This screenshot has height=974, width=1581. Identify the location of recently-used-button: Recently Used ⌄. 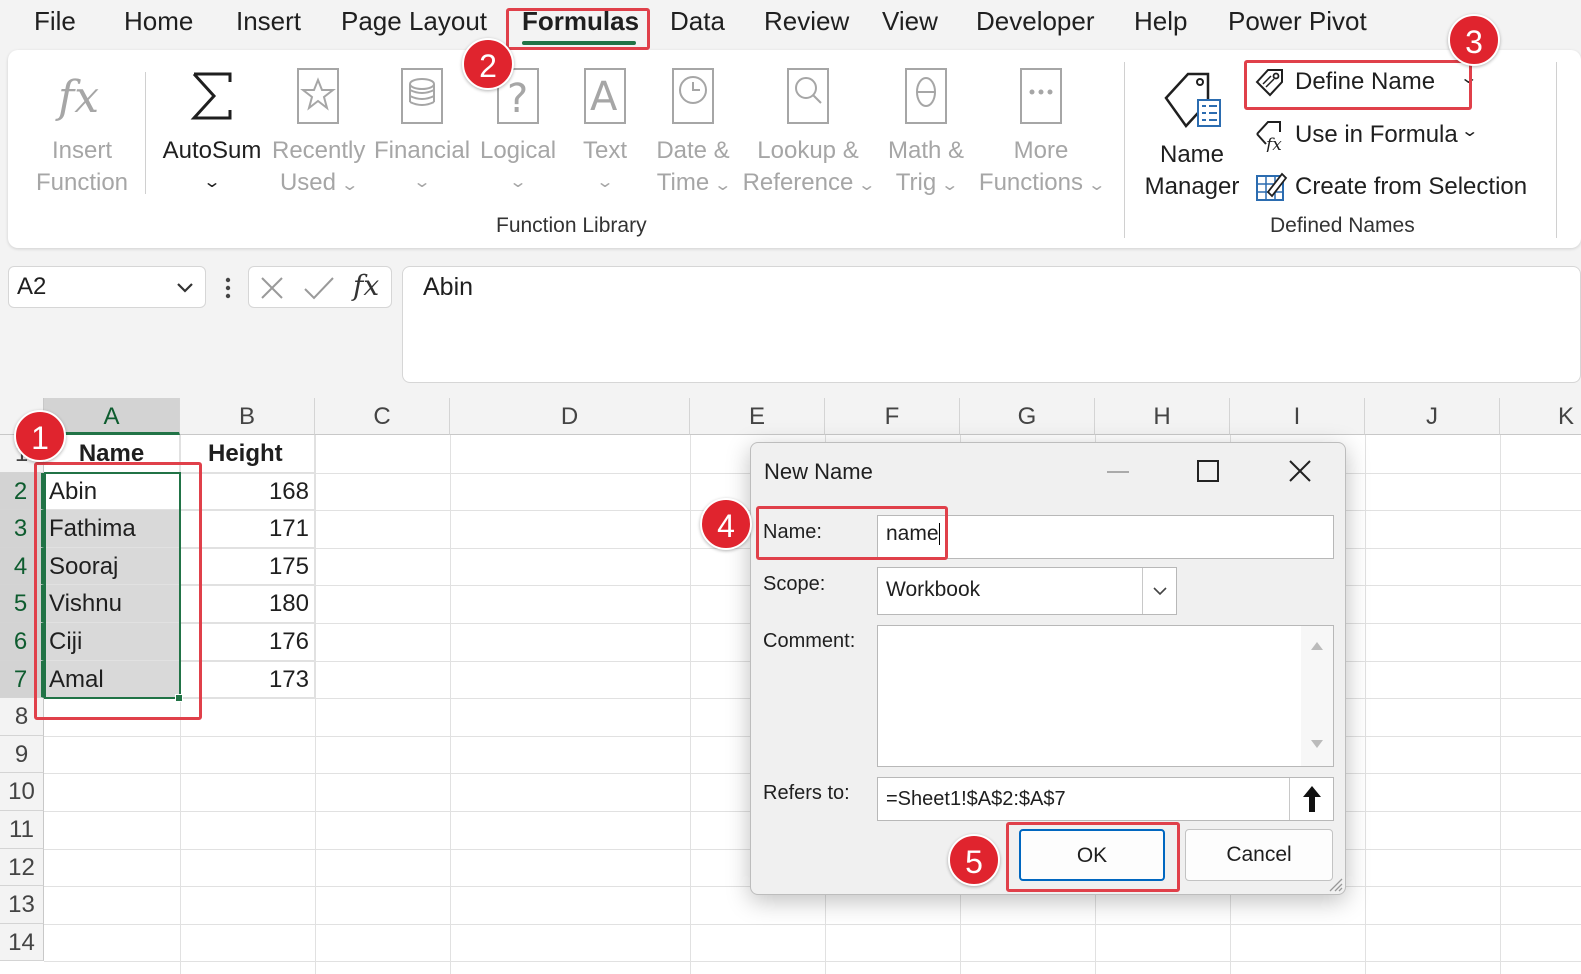
(318, 134).